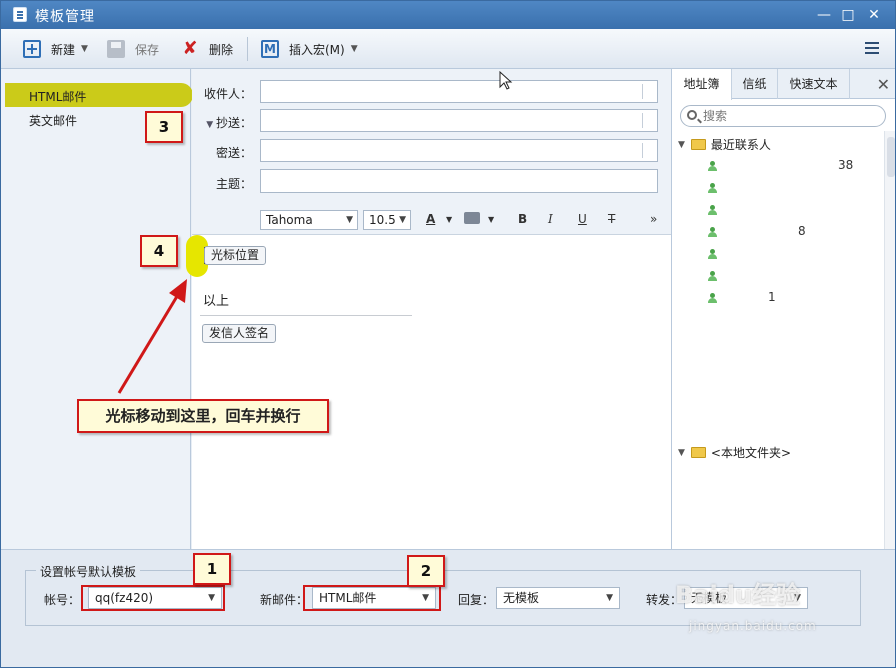 This screenshot has height=668, width=896. What do you see at coordinates (506, 80) in the screenshot?
I see `mouse-pointer-icon` at bounding box center [506, 80].